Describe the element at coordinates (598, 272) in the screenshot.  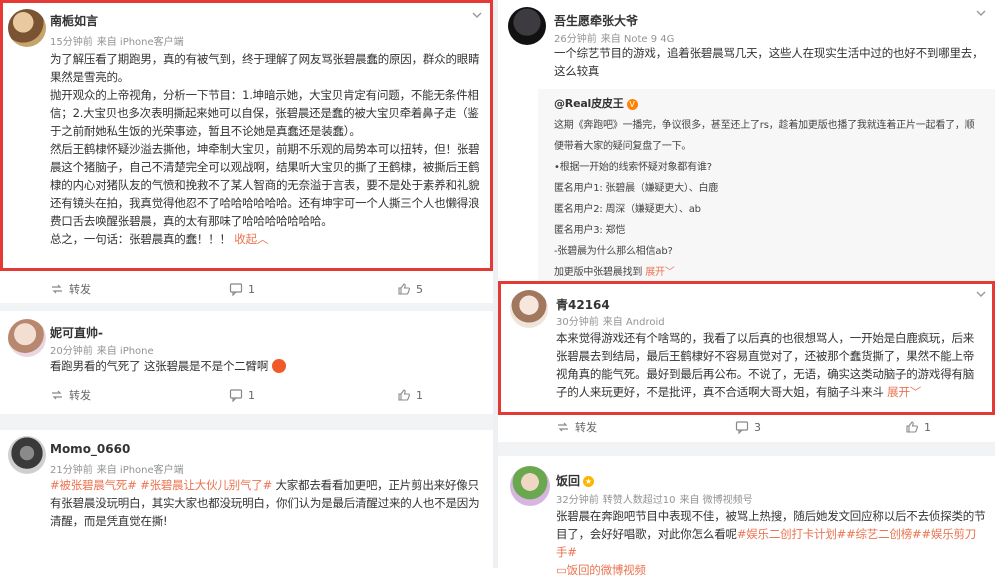
I see `quoted-line-text: 加更版中张碧晨找到` at that location.